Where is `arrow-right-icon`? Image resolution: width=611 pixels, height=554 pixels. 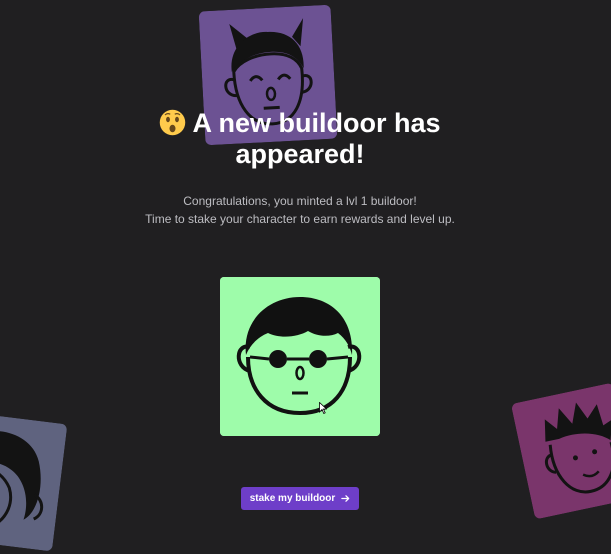 arrow-right-icon is located at coordinates (345, 498).